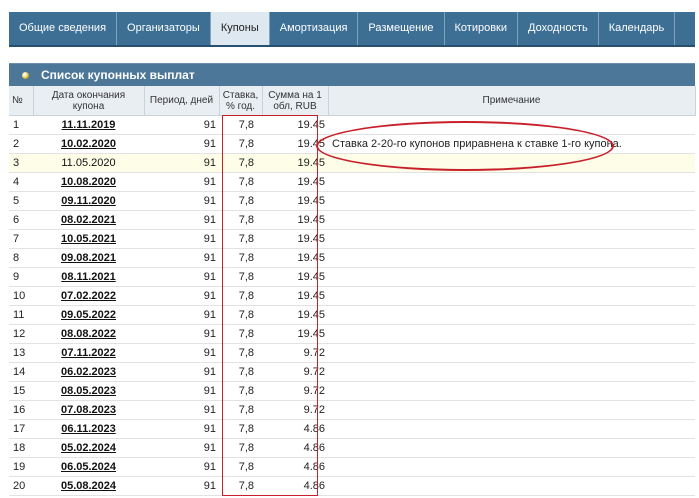  What do you see at coordinates (88, 410) in the screenshot?
I see `coupon-date-link: 07.08.2023` at bounding box center [88, 410].